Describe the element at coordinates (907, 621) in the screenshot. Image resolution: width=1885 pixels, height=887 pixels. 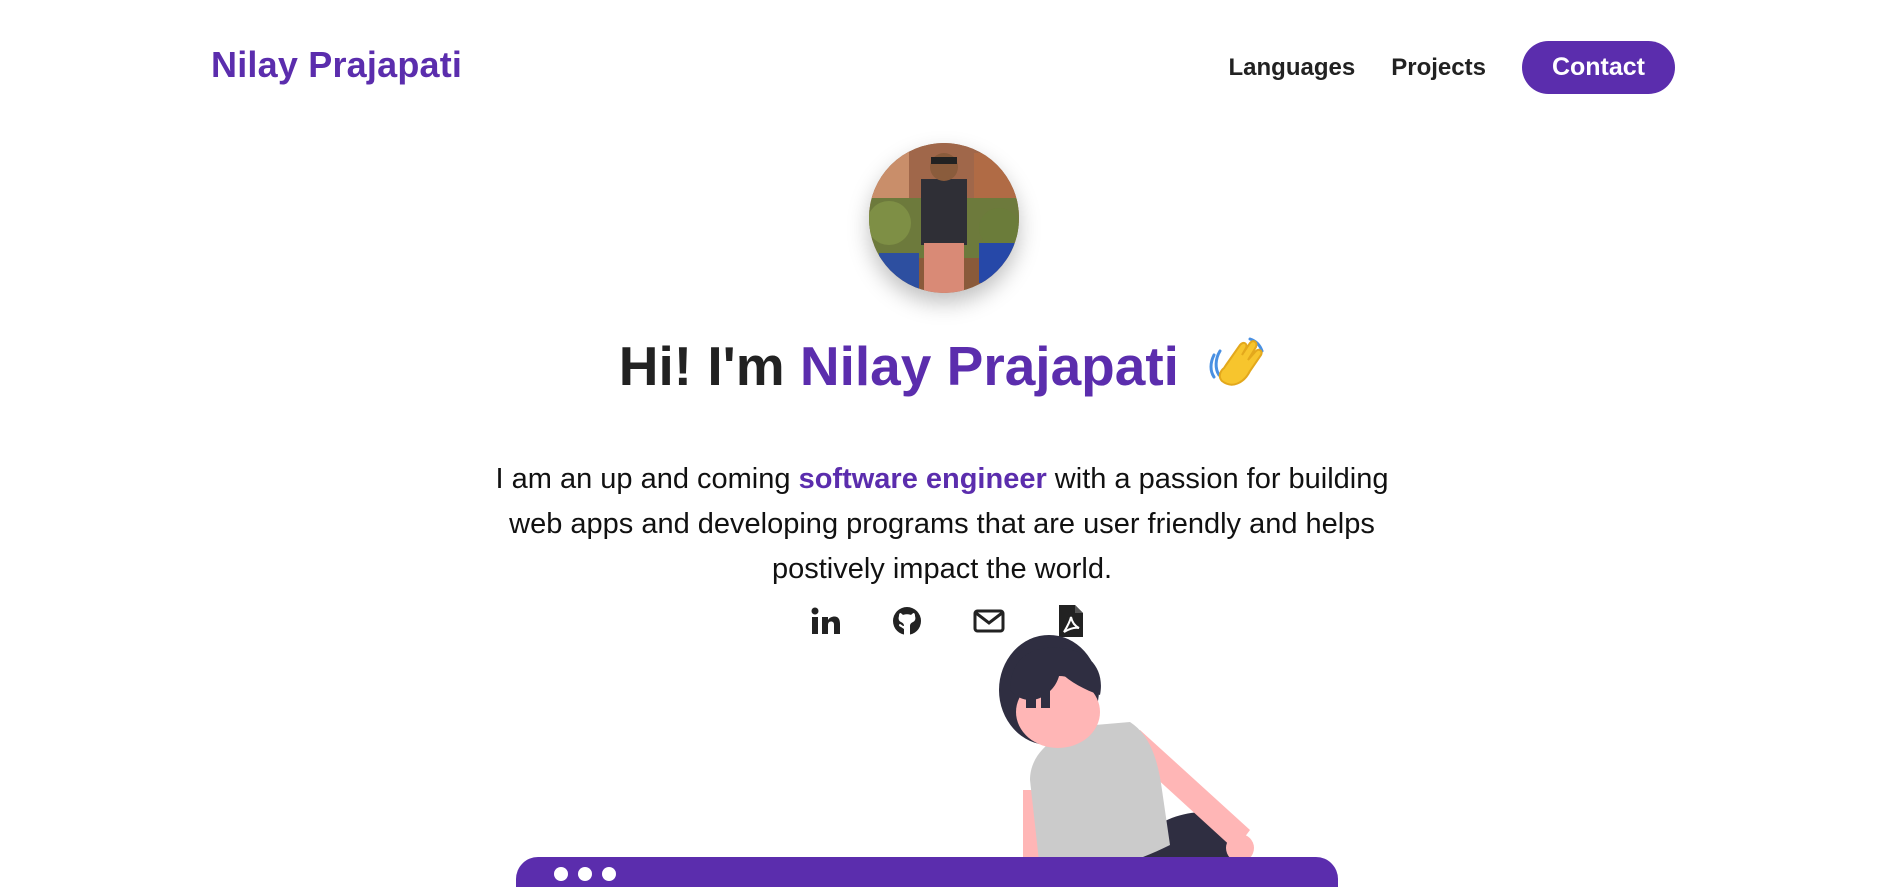
I see `github-icon` at that location.